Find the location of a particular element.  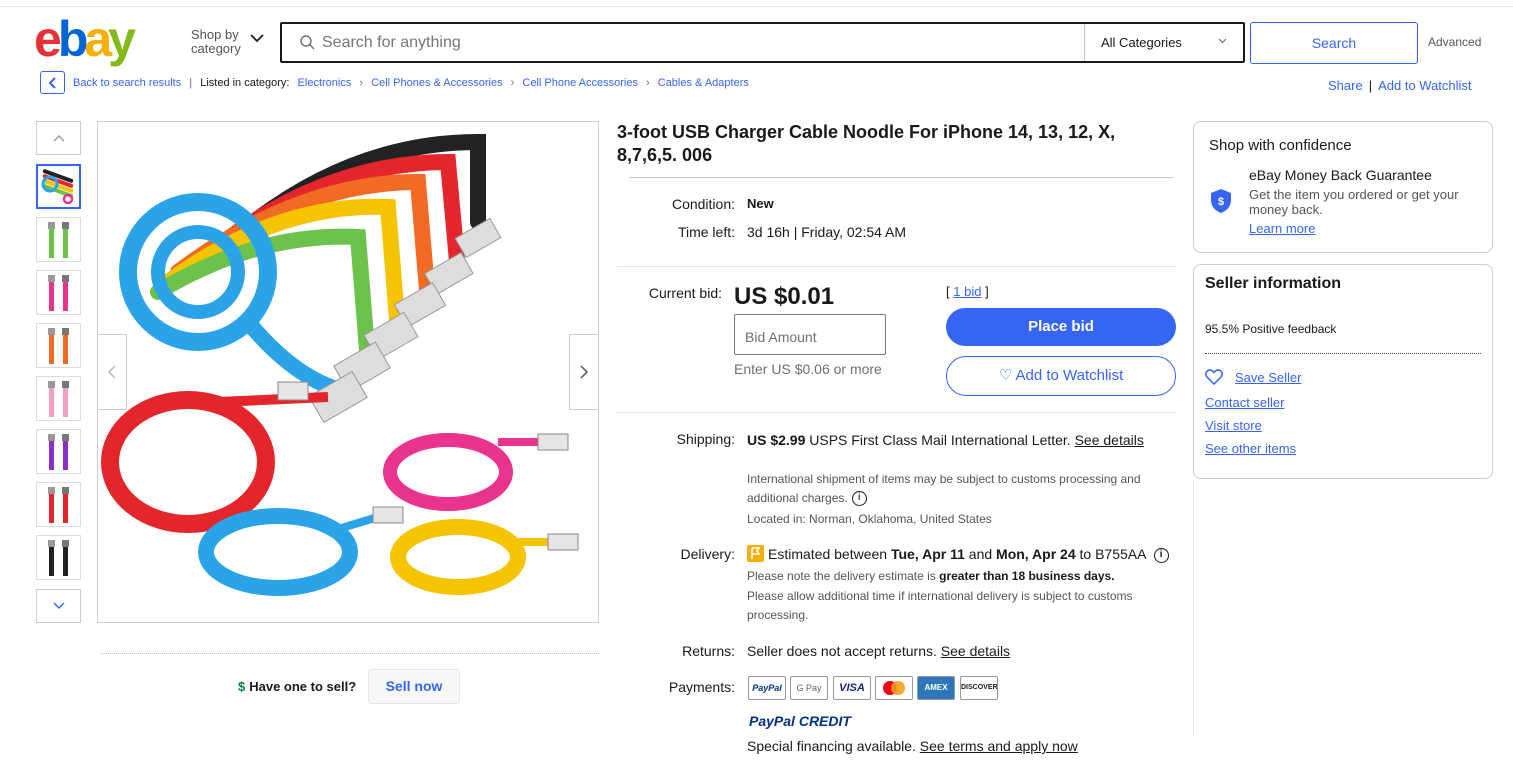

delivery-note-bold: greater than 18 business days. is located at coordinates (1027, 576).